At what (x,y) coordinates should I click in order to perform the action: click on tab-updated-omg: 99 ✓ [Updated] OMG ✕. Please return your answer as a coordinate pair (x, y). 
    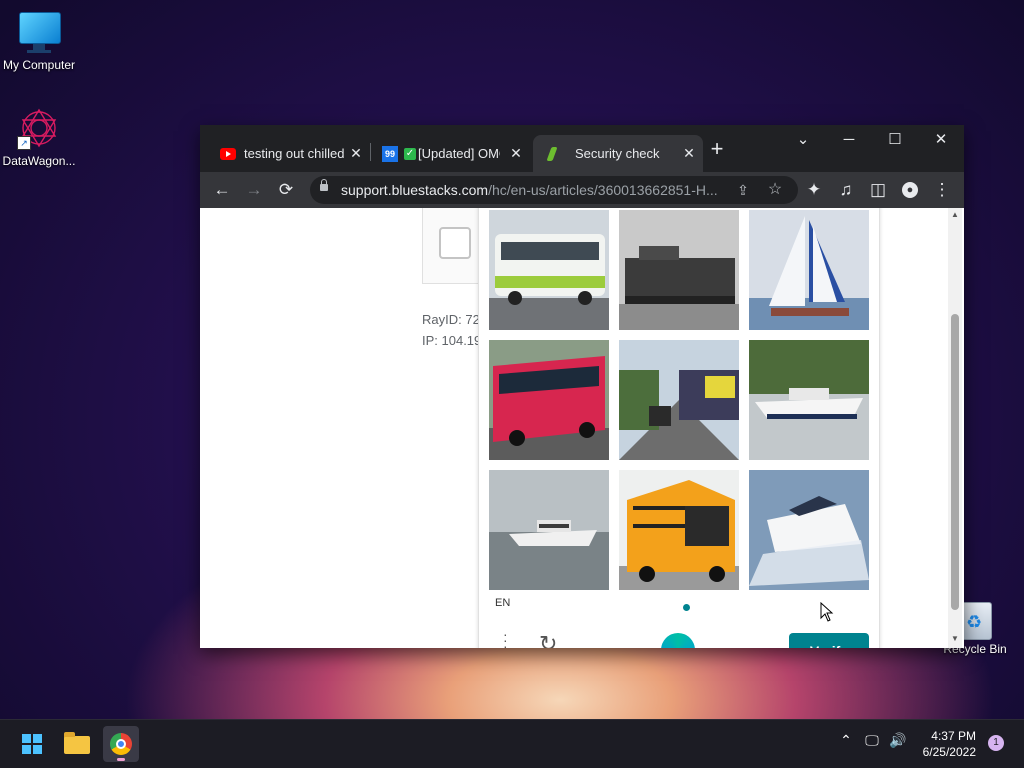
    Looking at the image, I should click on (453, 153).